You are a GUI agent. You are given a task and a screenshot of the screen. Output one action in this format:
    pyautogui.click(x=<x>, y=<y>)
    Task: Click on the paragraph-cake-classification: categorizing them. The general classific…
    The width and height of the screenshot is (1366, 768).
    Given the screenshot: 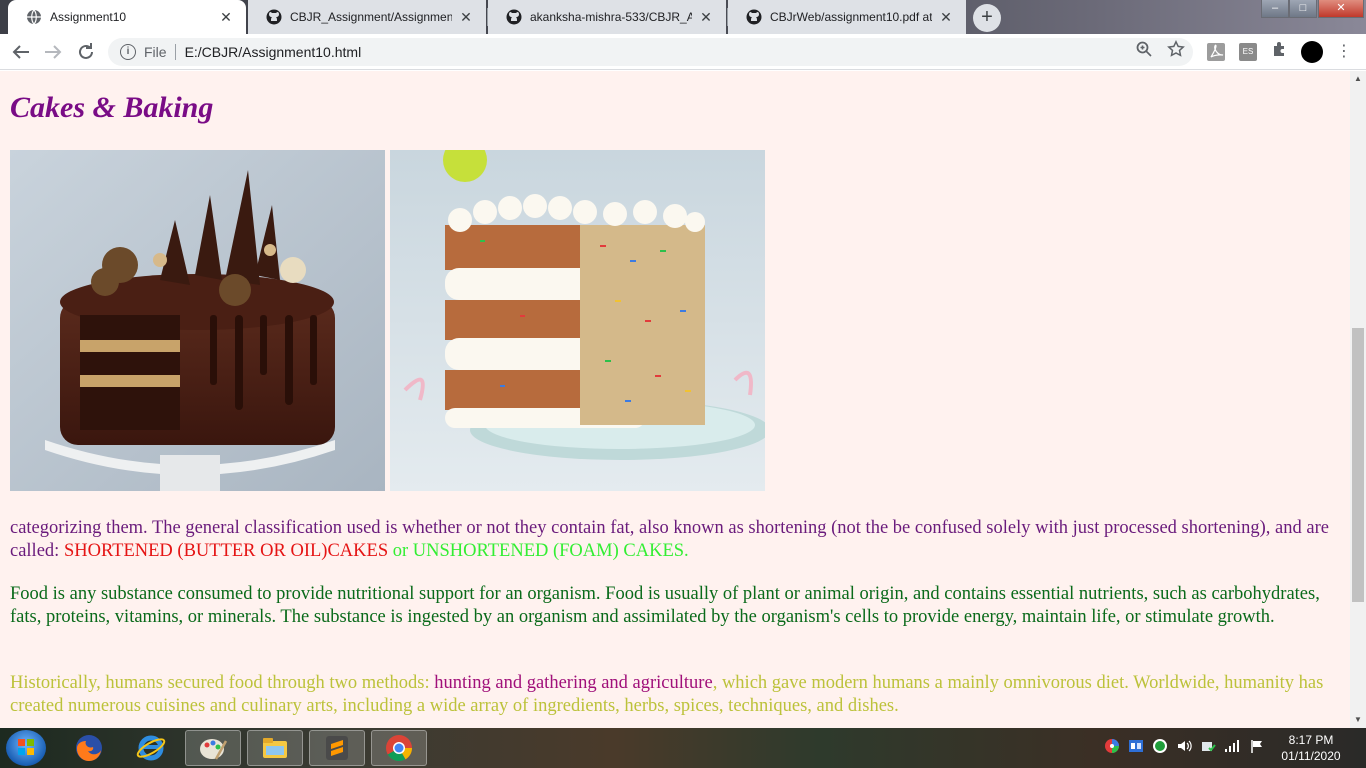 What is the action you would take?
    pyautogui.click(x=675, y=540)
    